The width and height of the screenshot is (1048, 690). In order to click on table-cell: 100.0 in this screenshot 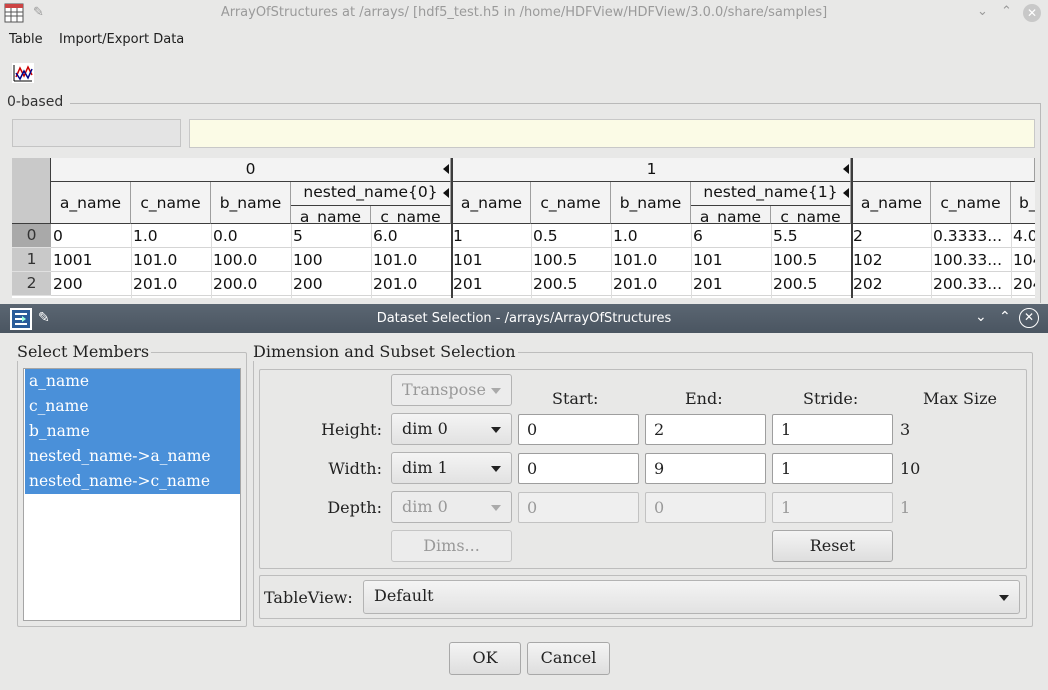, I will do `click(251, 260)`.